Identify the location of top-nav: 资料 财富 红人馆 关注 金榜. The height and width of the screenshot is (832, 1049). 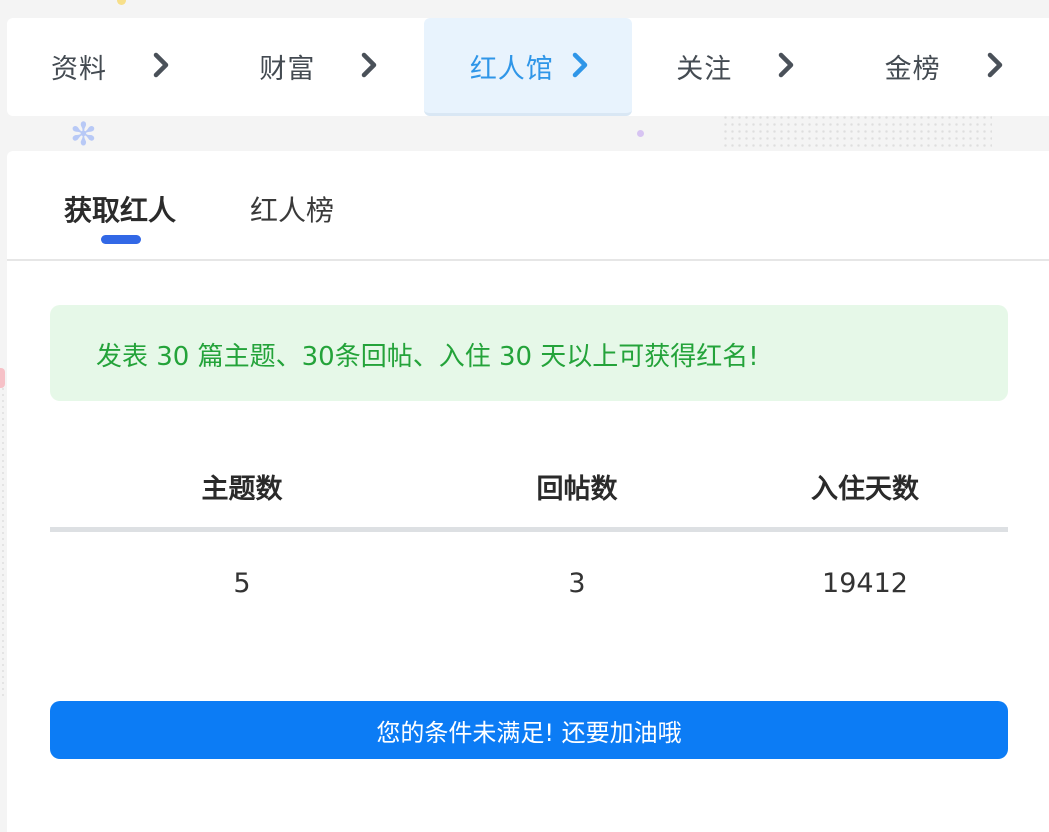
(528, 67).